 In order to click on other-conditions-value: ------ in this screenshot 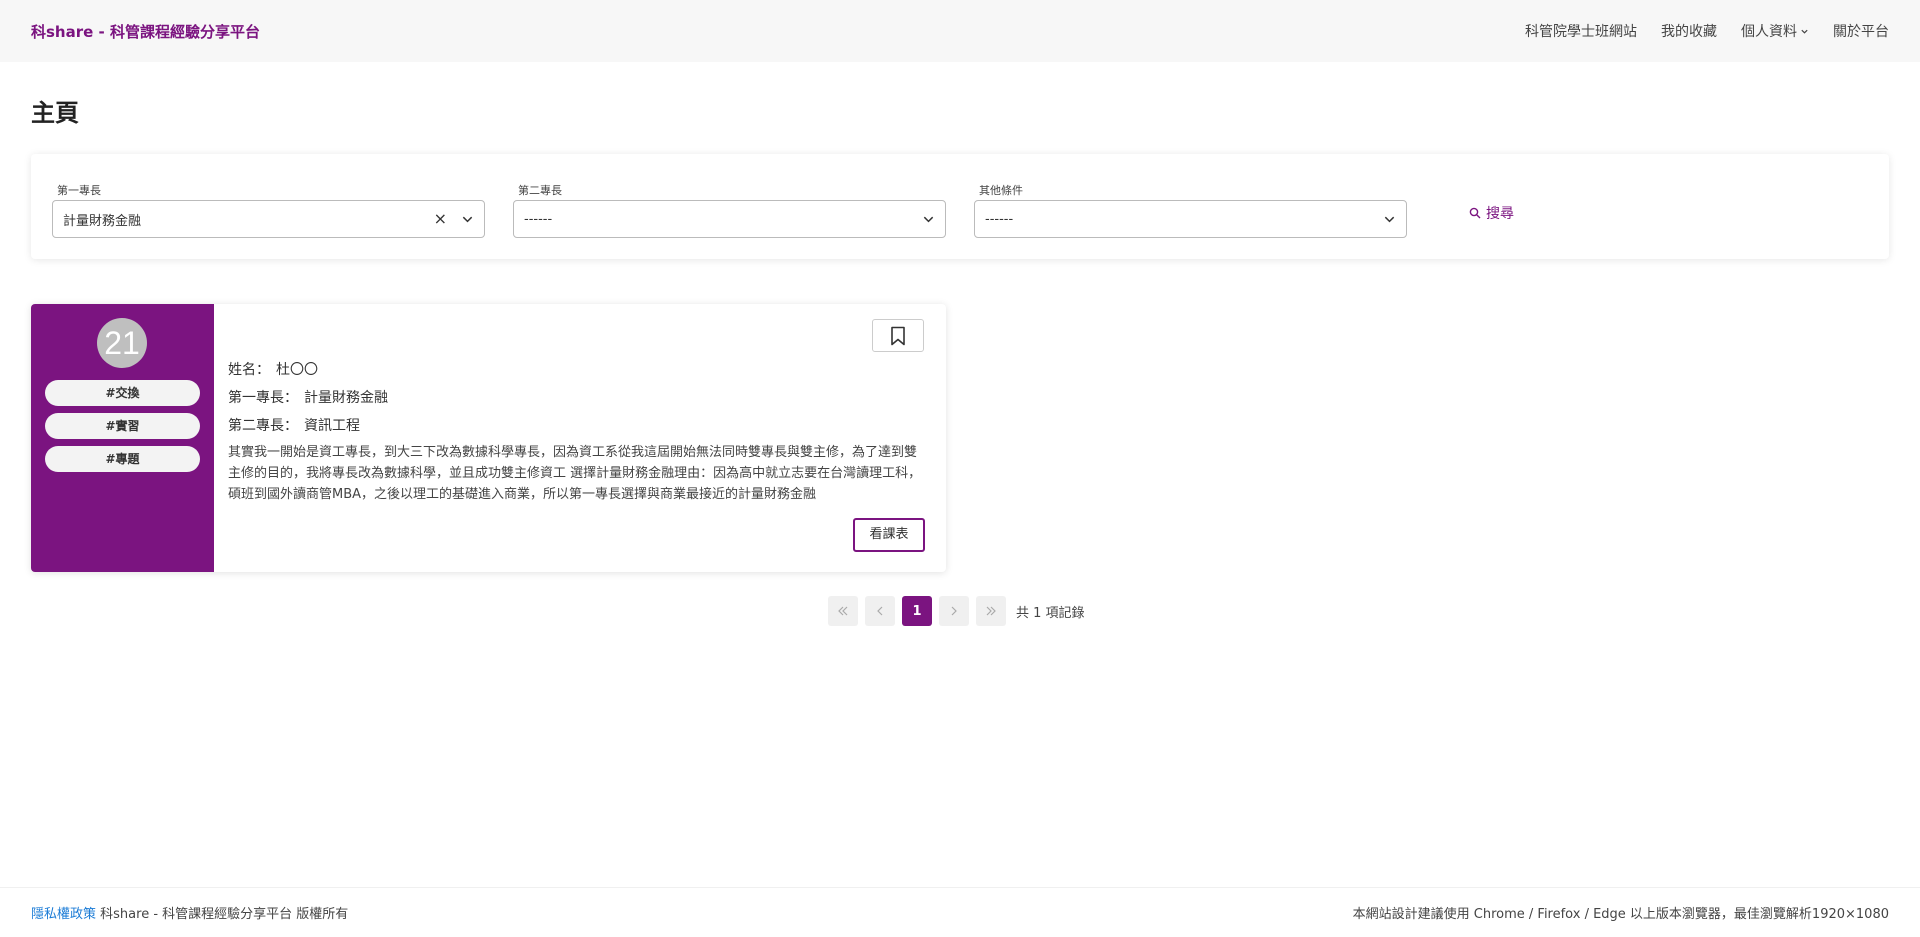, I will do `click(999, 219)`.